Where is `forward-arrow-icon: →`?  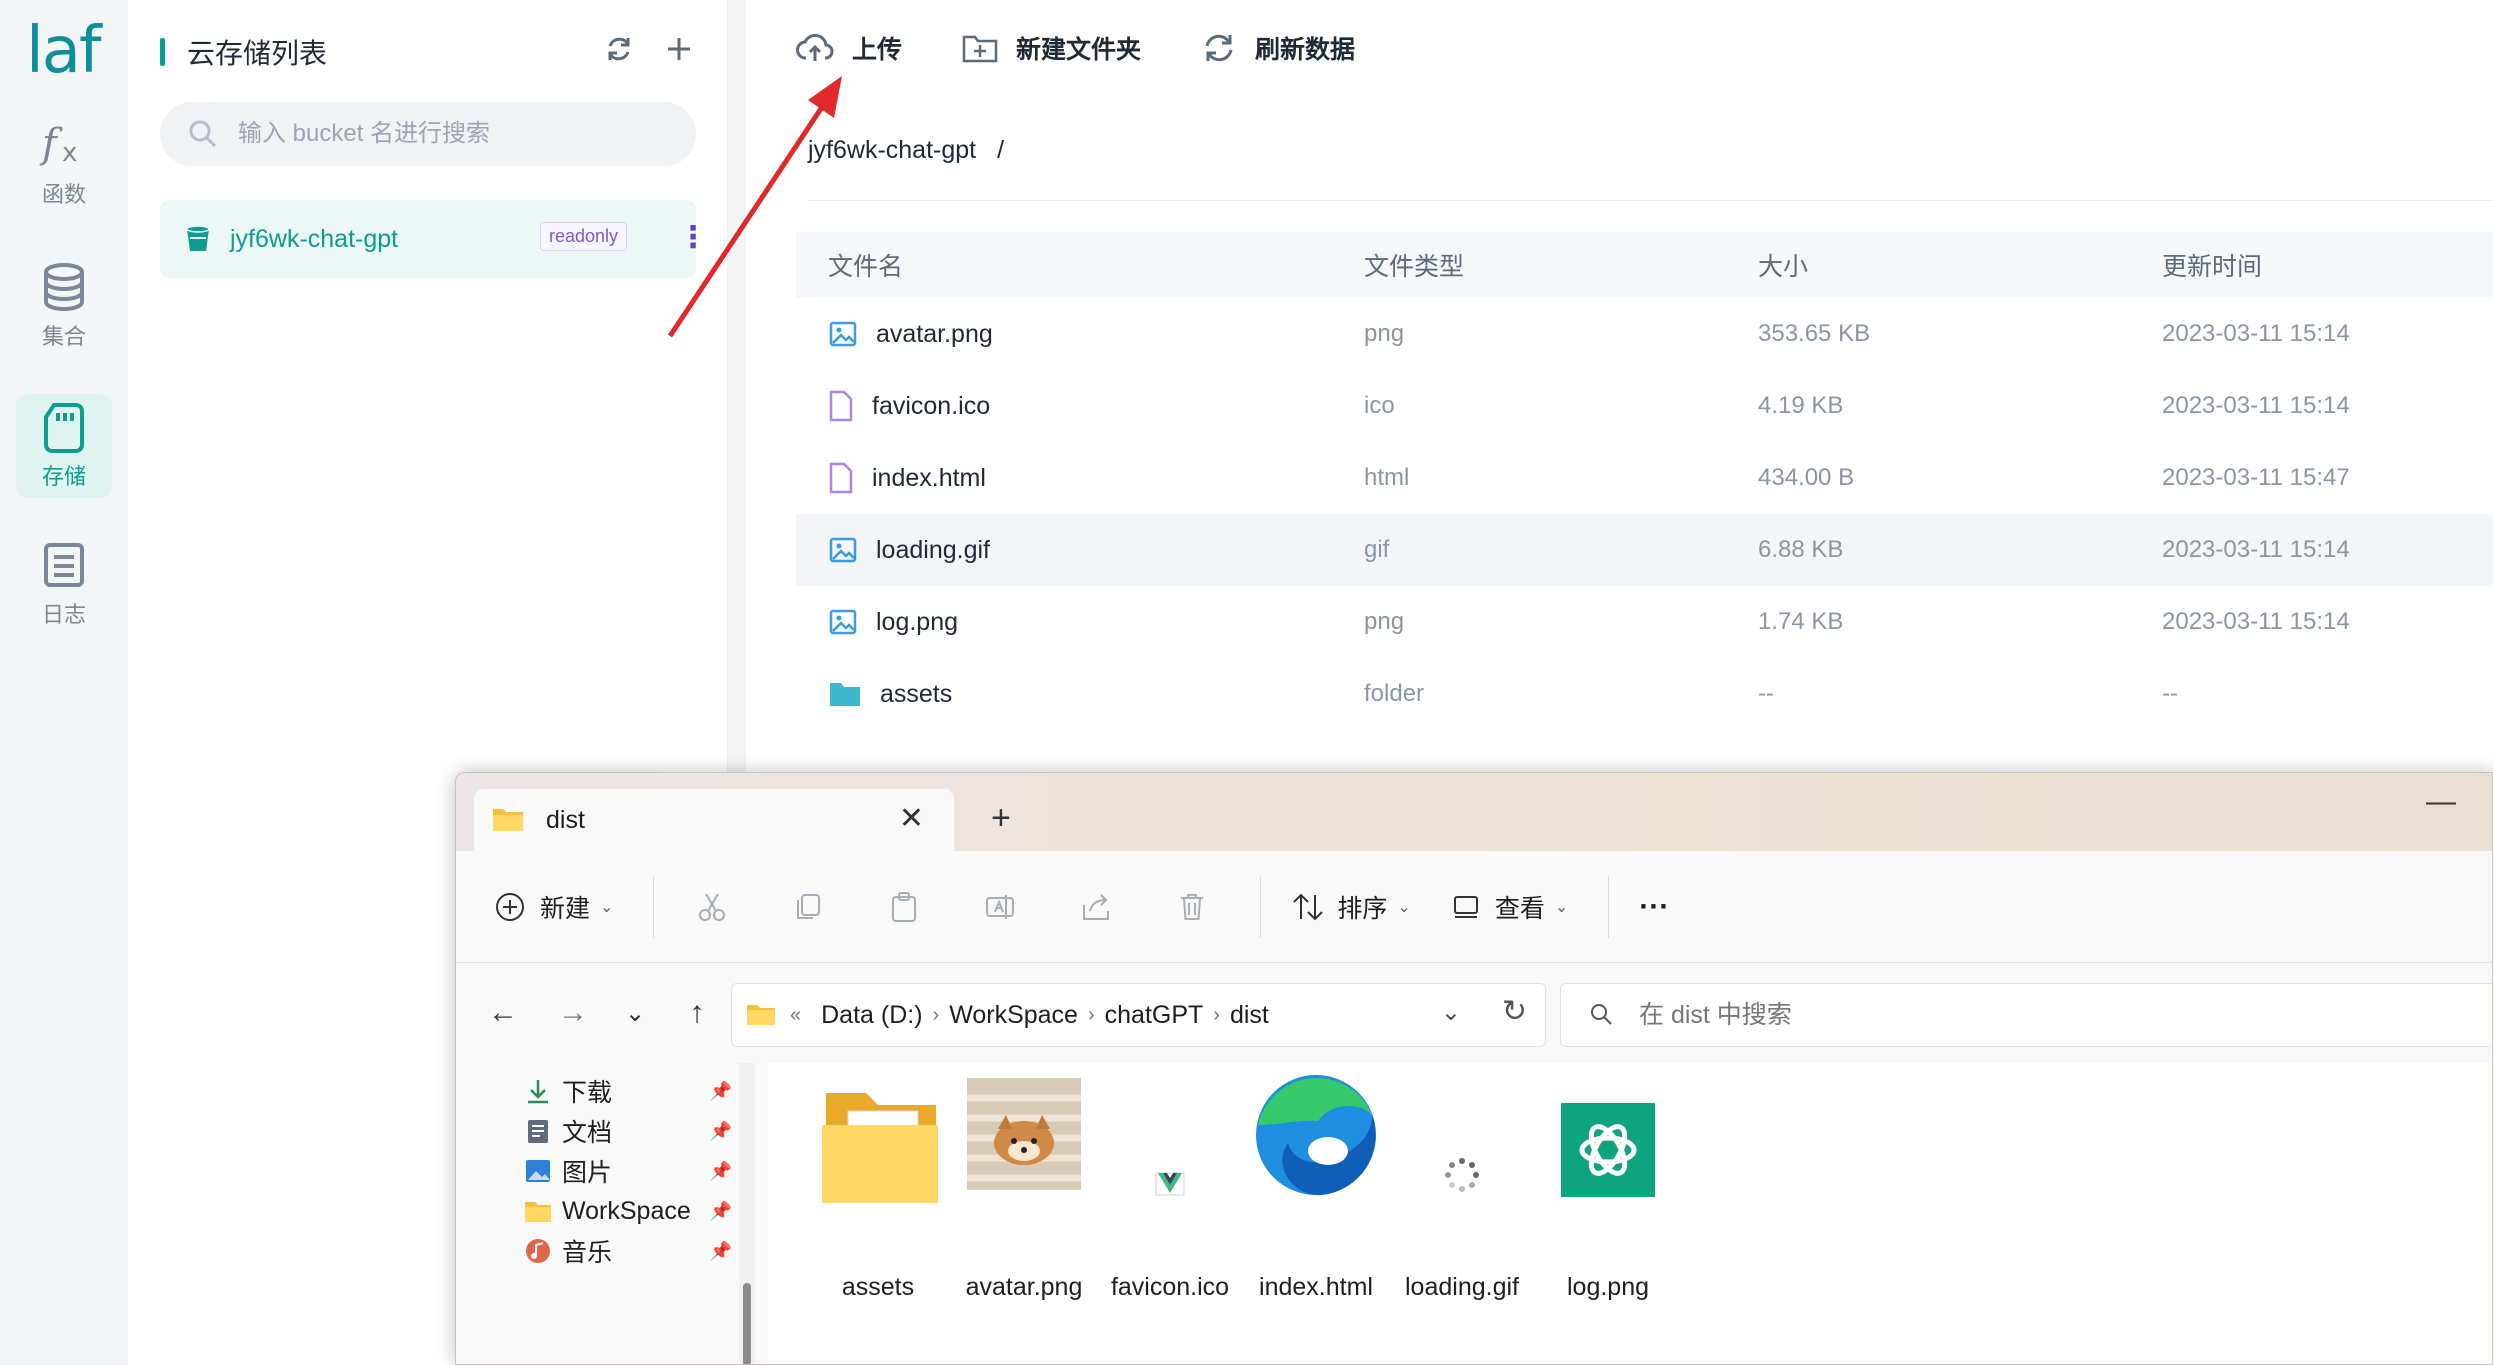
forward-arrow-icon: → is located at coordinates (573, 1013).